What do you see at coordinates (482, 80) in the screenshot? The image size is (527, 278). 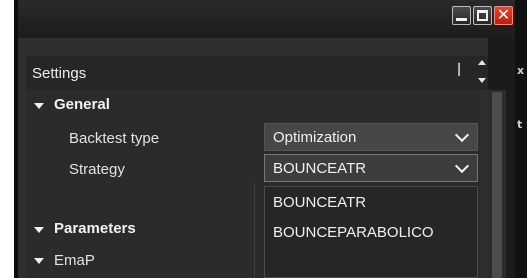 I see `scroll-down-icon` at bounding box center [482, 80].